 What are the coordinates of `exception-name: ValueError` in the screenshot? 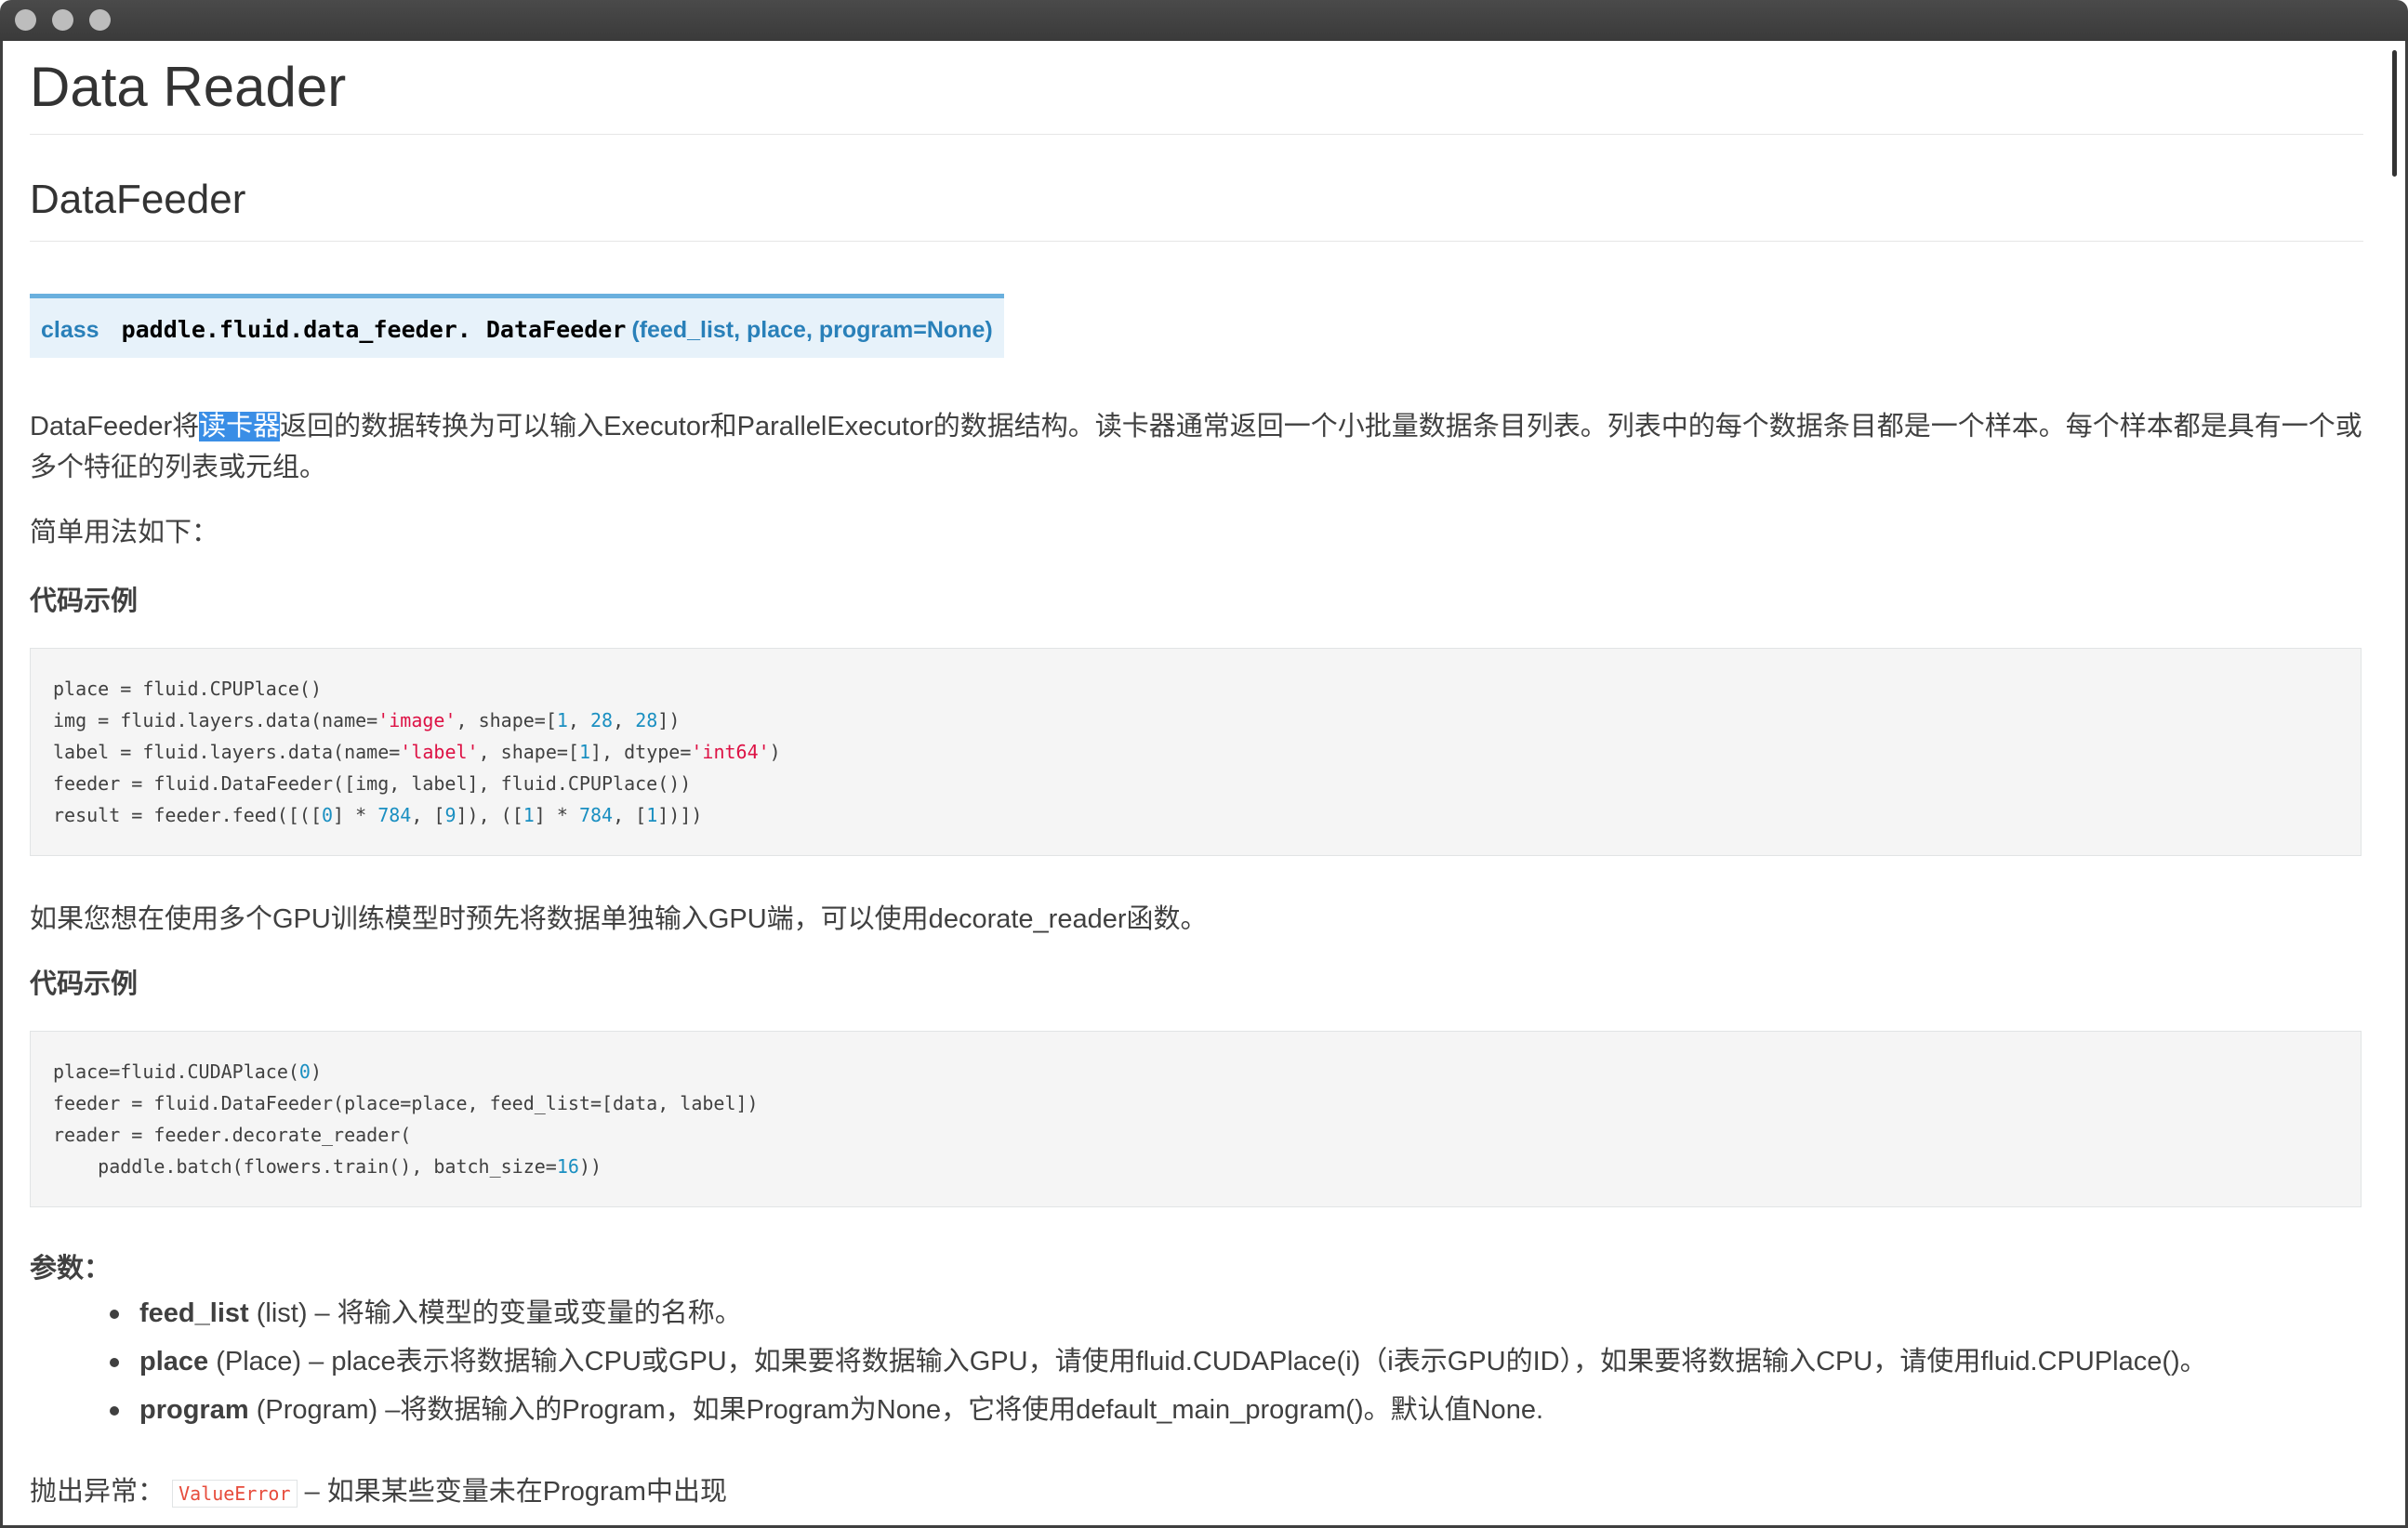 It's located at (235, 1494).